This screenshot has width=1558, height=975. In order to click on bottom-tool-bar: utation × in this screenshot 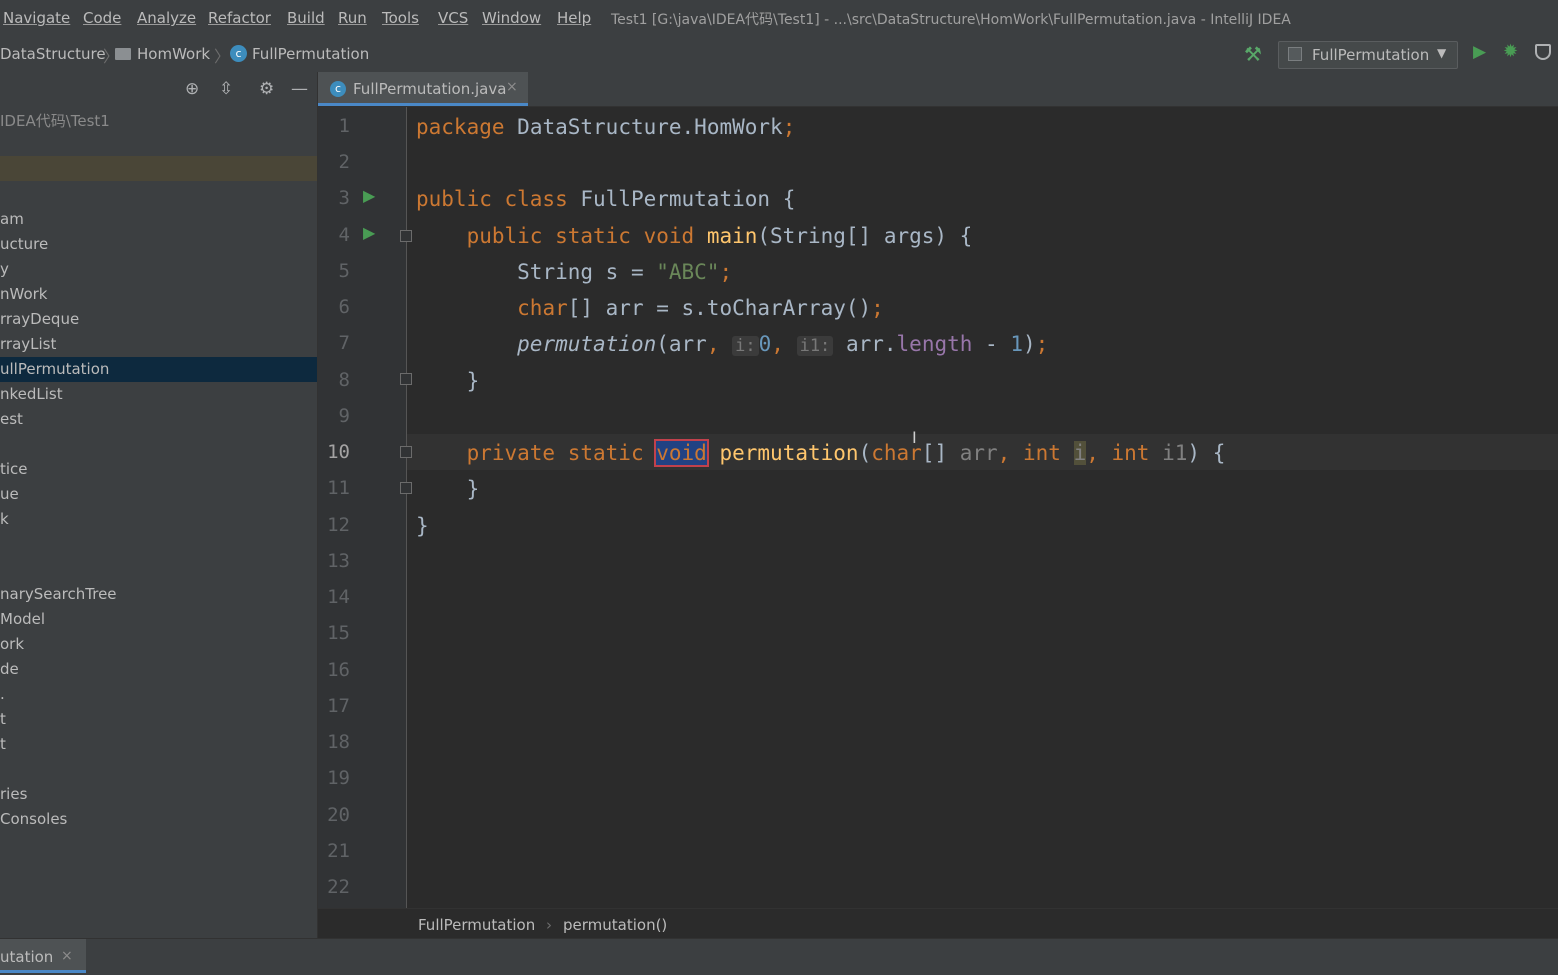, I will do `click(779, 956)`.